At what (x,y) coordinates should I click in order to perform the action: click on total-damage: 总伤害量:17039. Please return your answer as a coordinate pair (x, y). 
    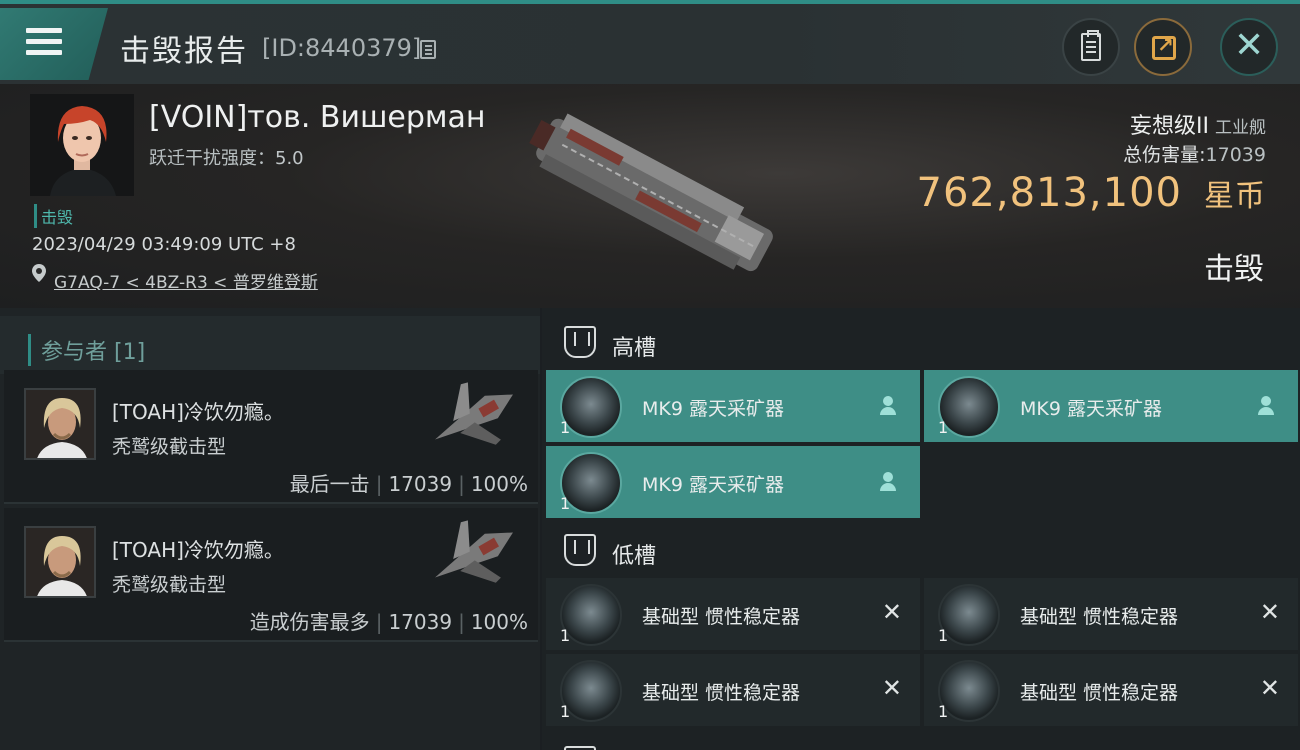
    Looking at the image, I should click on (1194, 153).